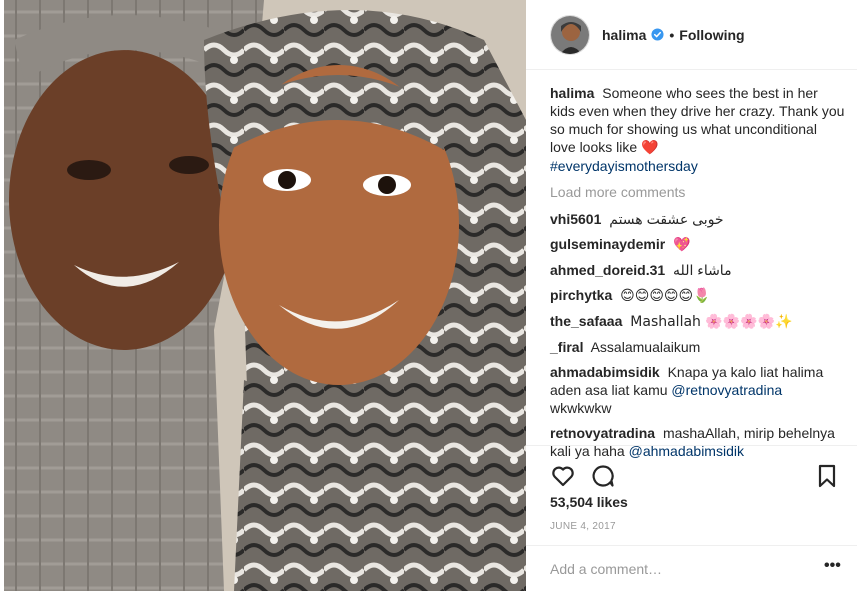 This screenshot has height=591, width=857. What do you see at coordinates (575, 219) in the screenshot?
I see `comment-username: vhi5601` at bounding box center [575, 219].